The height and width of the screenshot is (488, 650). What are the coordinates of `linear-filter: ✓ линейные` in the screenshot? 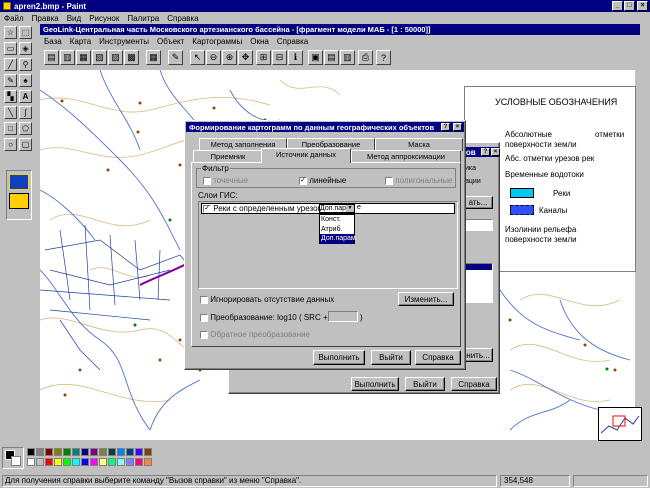 It's located at (322, 180).